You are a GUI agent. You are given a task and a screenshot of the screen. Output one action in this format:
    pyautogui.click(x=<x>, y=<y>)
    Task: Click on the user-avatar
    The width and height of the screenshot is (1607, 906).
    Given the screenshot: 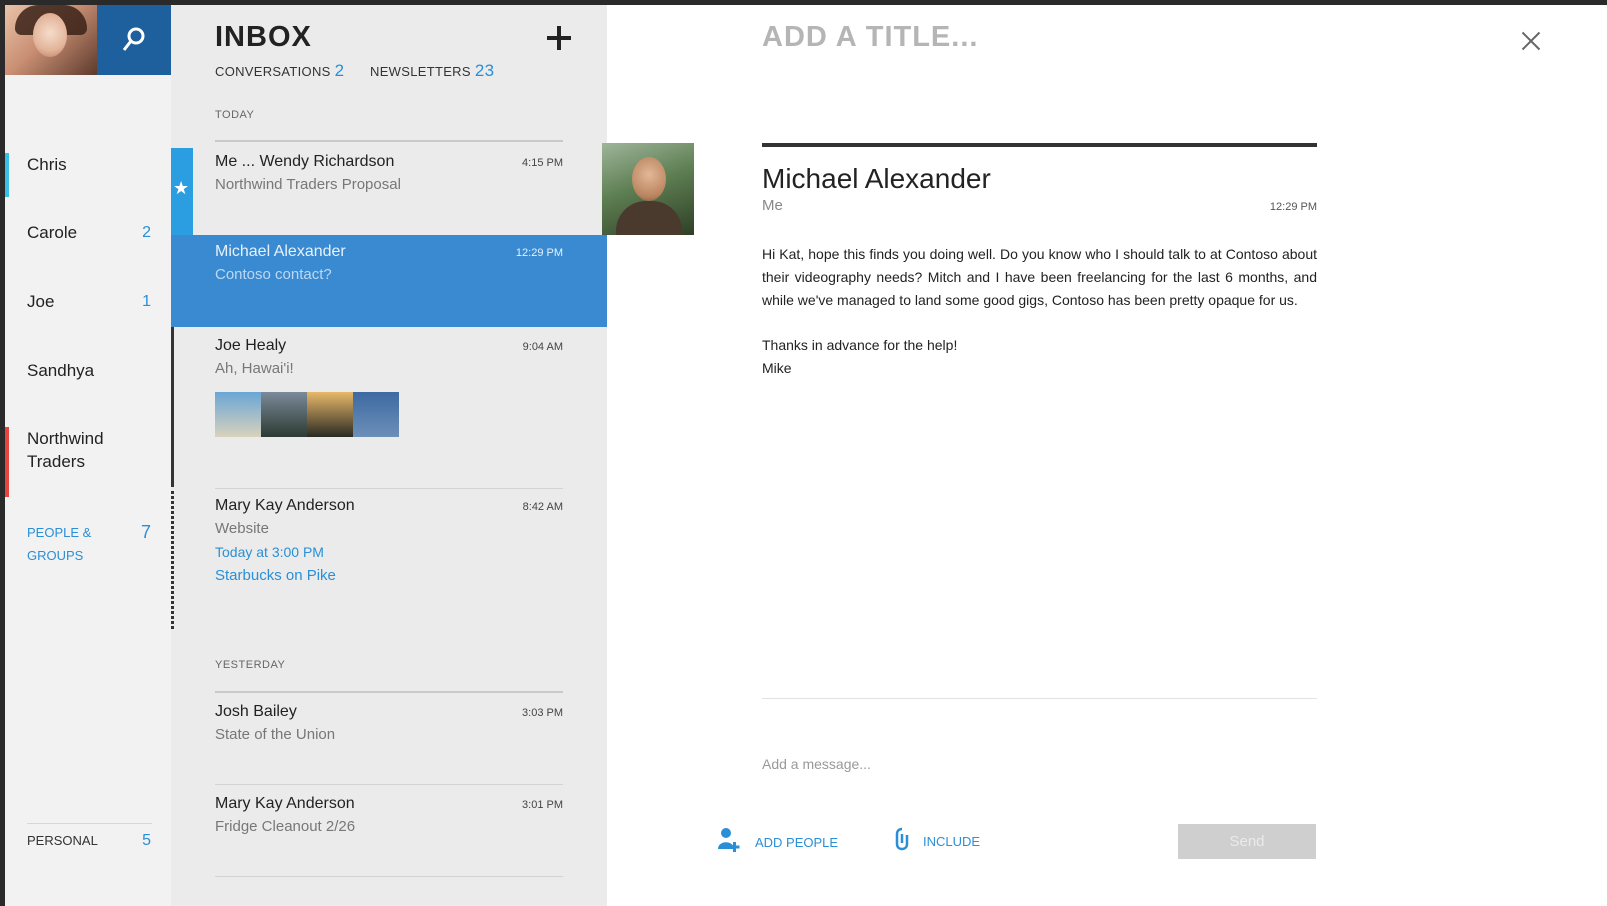 What is the action you would take?
    pyautogui.click(x=51, y=40)
    